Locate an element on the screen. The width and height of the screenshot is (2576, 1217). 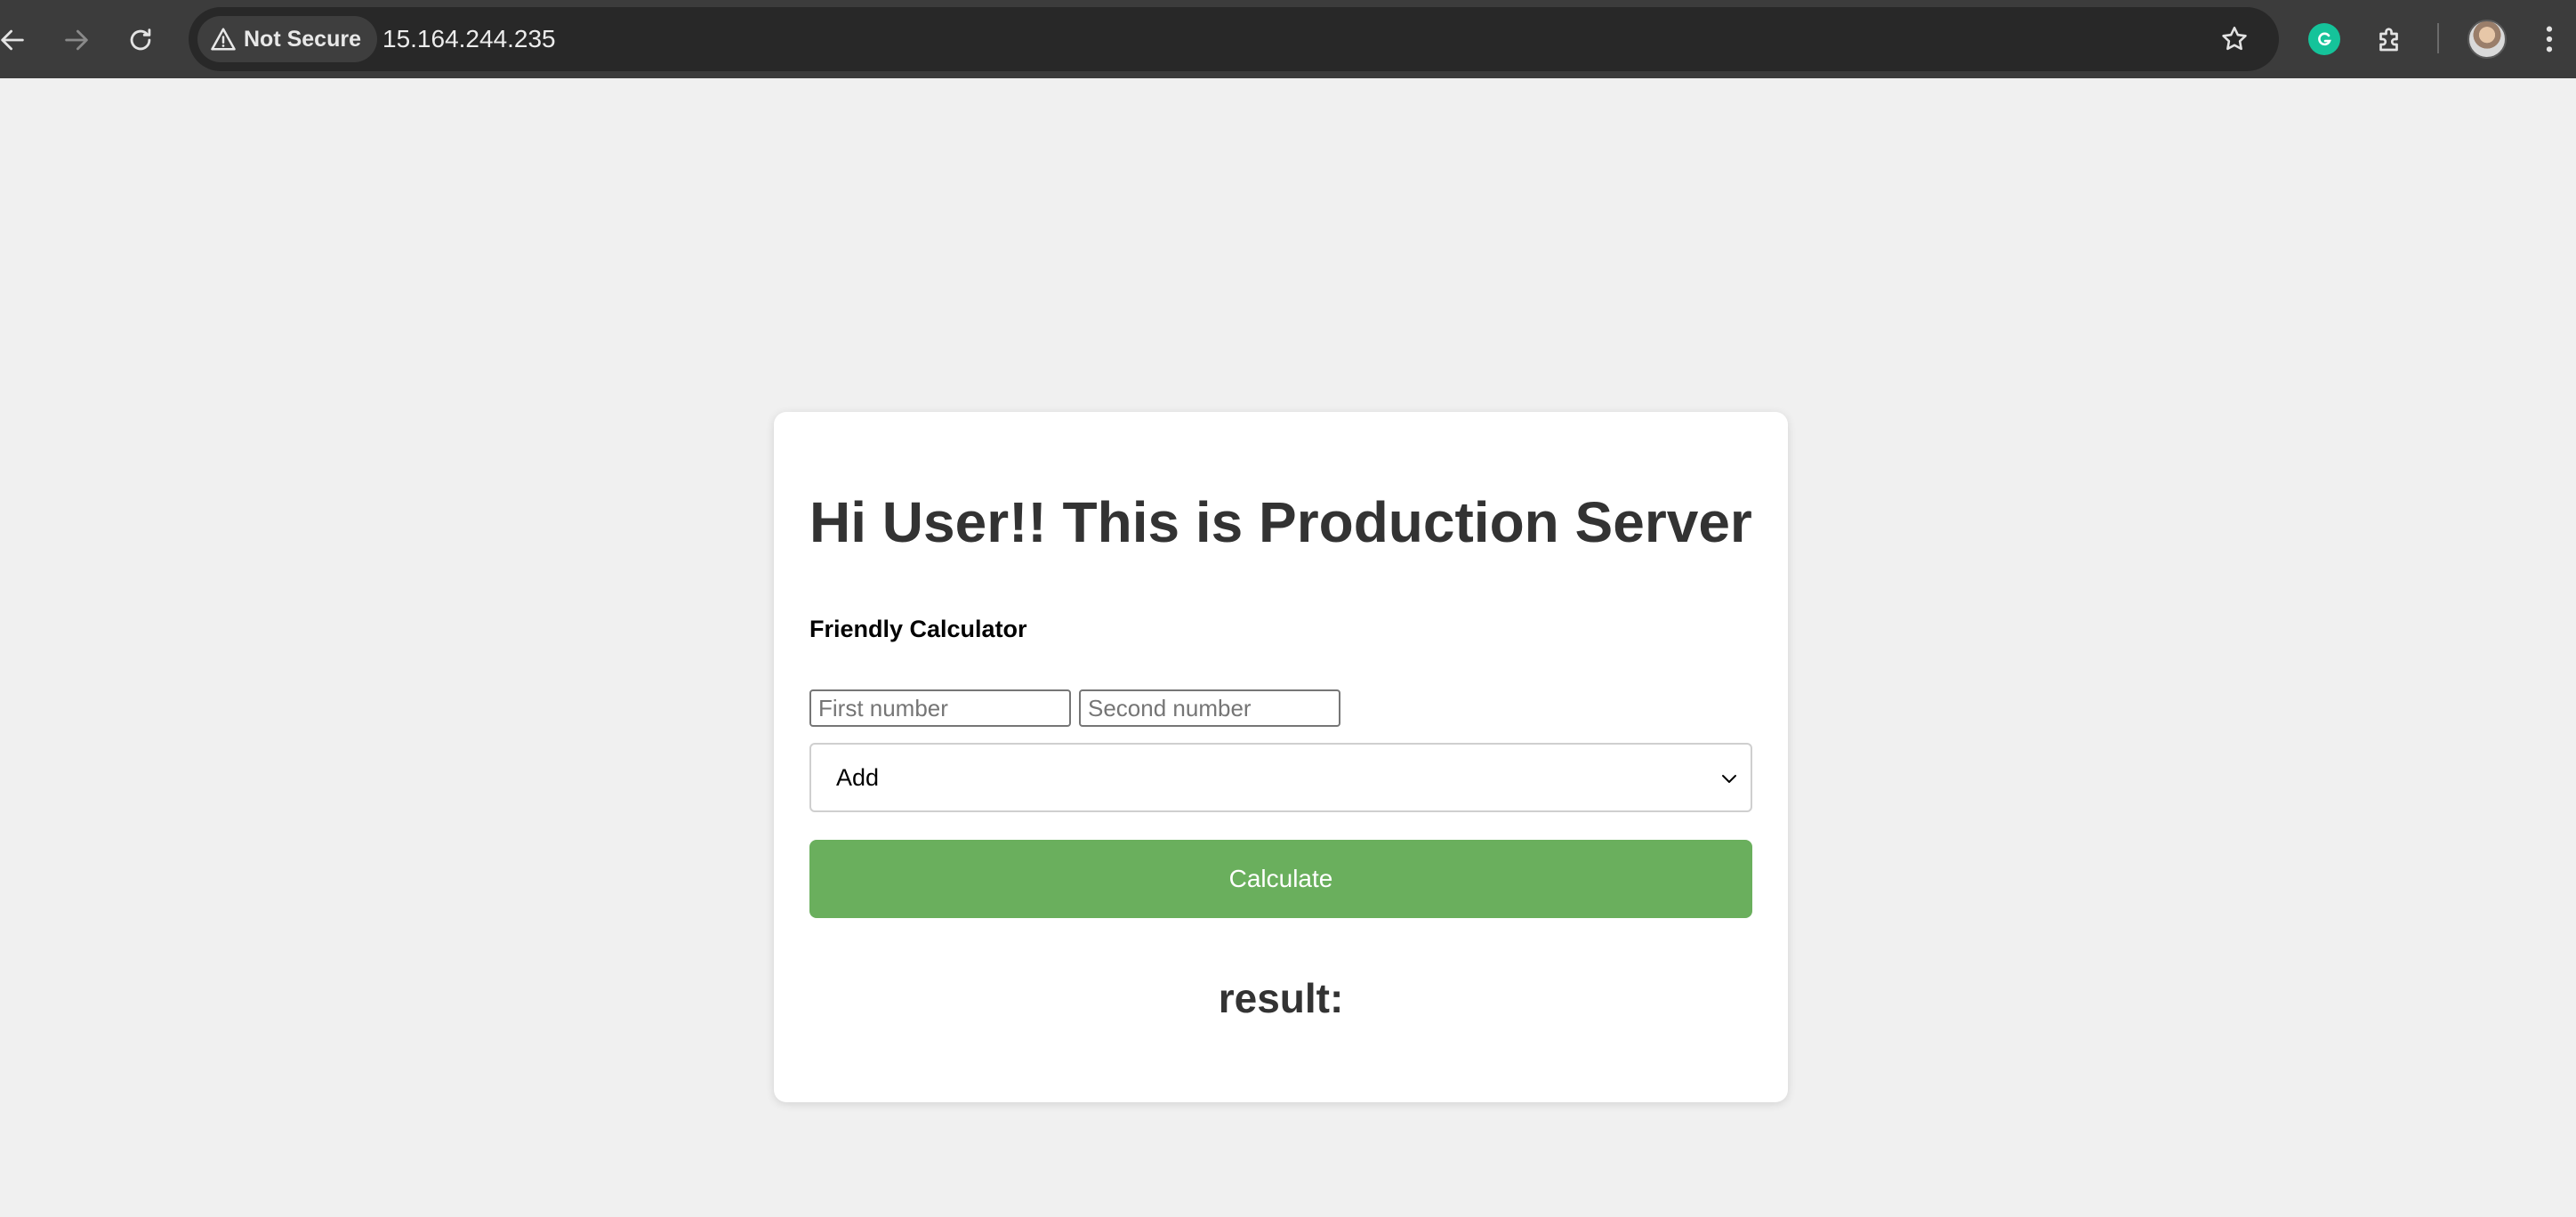
security-indicator: Not Secure is located at coordinates (287, 39).